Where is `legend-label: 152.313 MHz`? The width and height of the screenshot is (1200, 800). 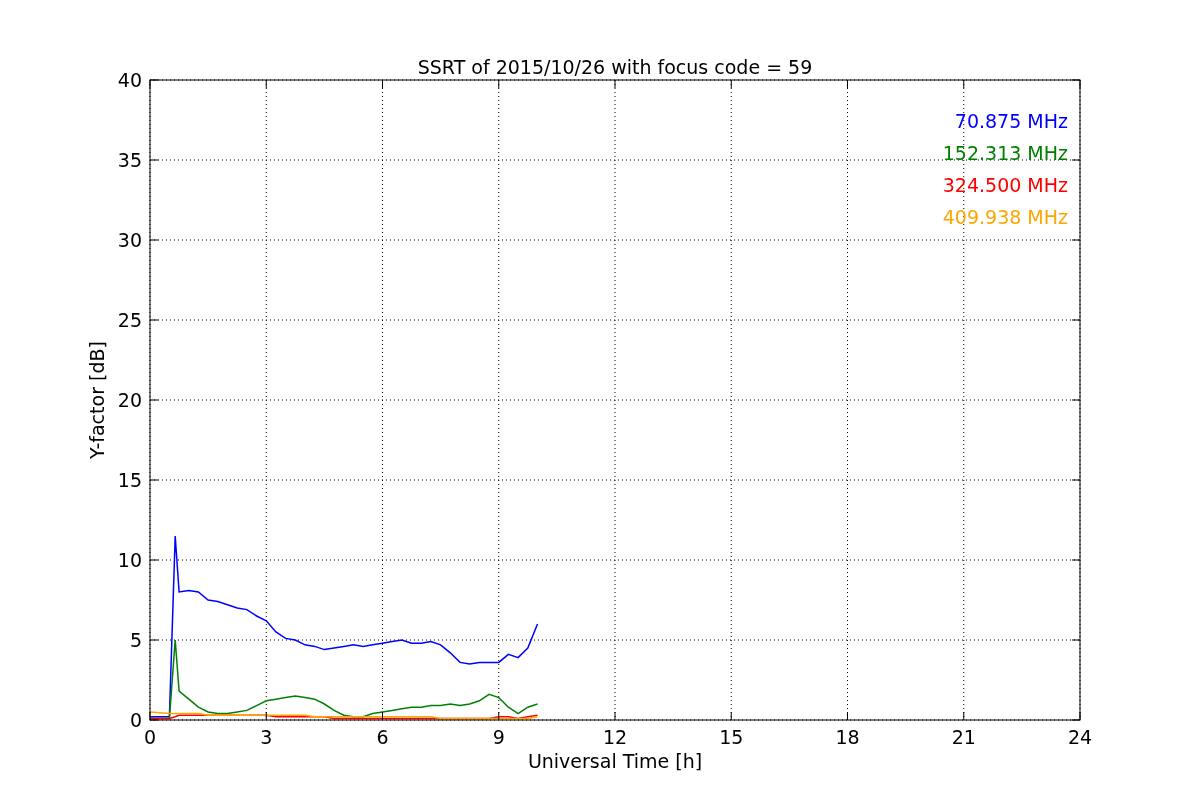 legend-label: 152.313 MHz is located at coordinates (1005, 153).